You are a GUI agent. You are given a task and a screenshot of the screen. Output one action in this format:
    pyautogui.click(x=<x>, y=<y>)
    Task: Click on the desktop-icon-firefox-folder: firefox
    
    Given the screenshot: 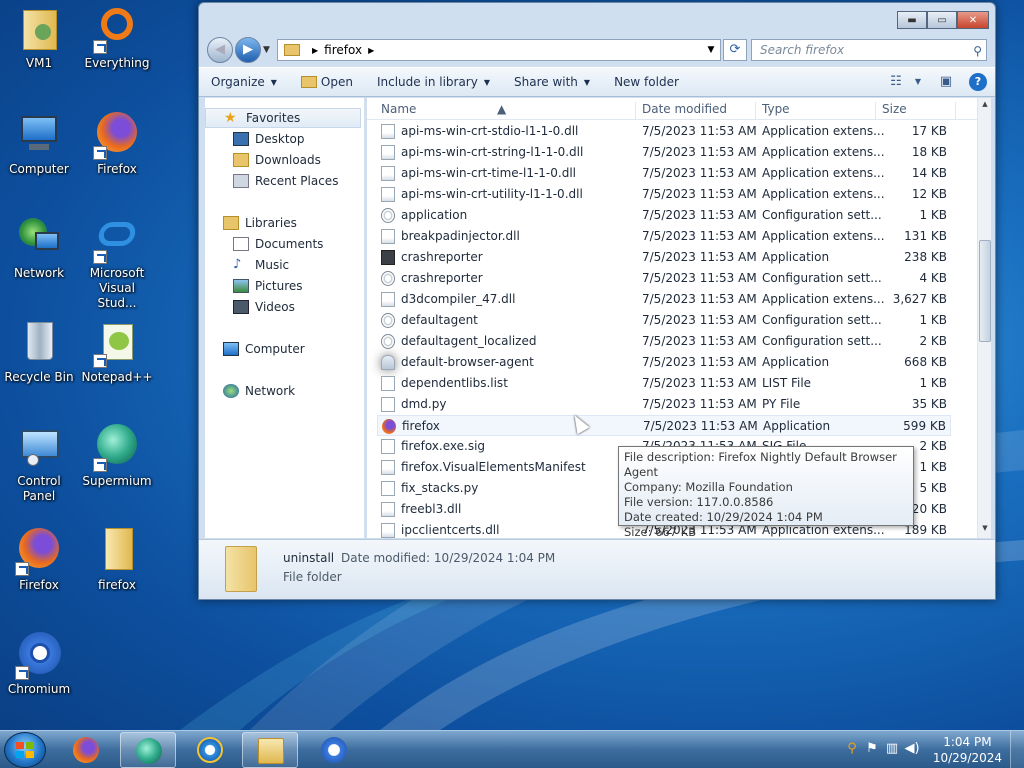 What is the action you would take?
    pyautogui.click(x=117, y=560)
    